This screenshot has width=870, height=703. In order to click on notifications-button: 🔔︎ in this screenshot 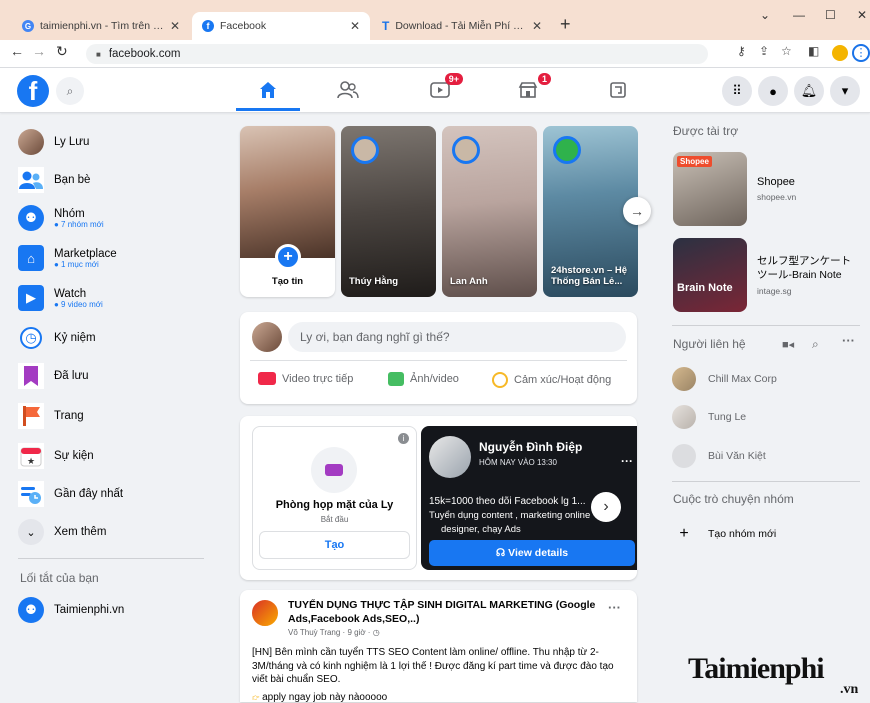, I will do `click(809, 91)`.